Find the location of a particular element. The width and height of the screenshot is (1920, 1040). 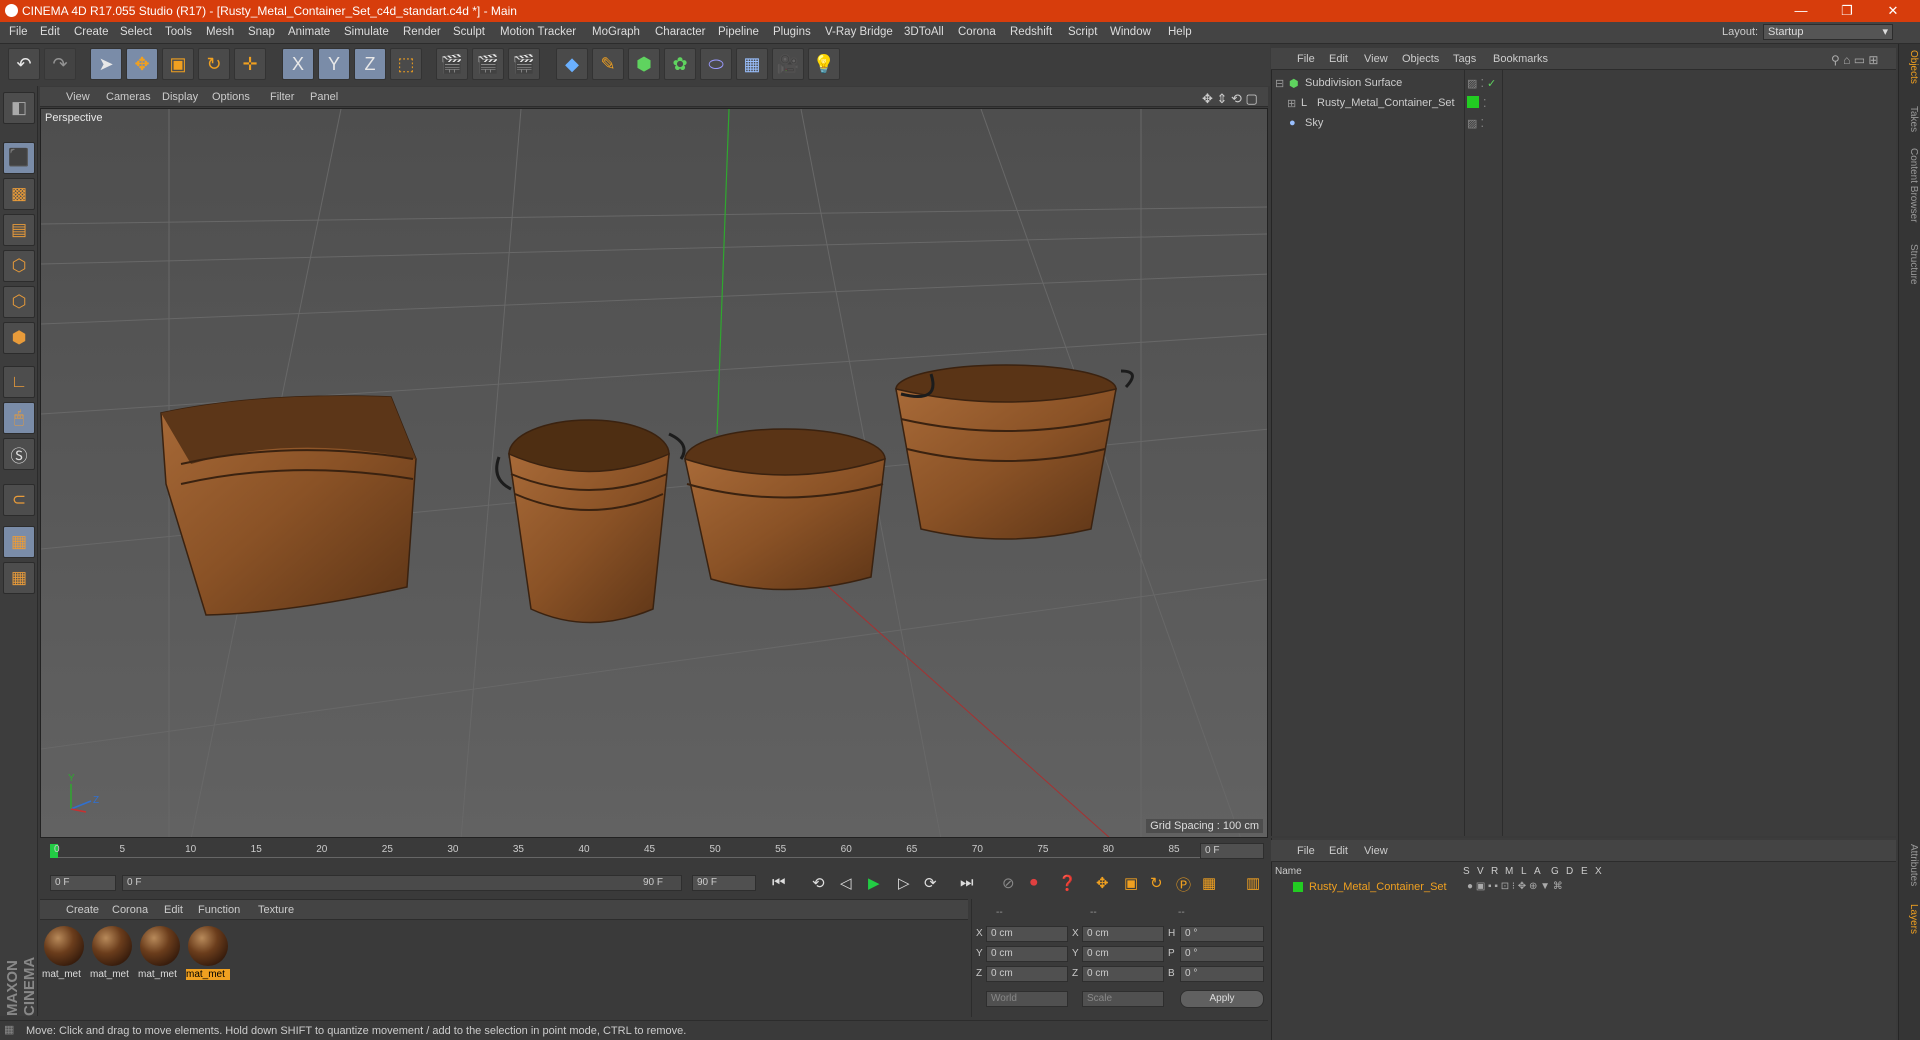

menu-character: Character is located at coordinates (680, 32).